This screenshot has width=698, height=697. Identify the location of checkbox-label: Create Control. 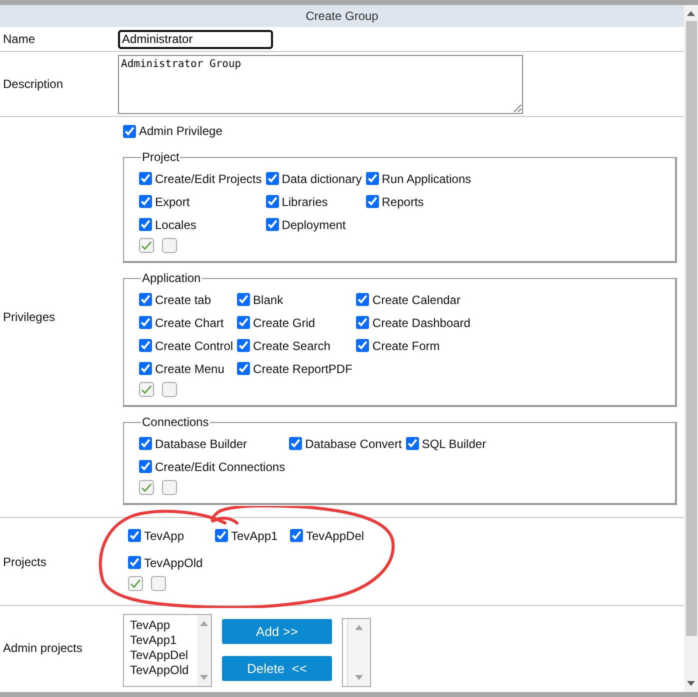
(194, 345).